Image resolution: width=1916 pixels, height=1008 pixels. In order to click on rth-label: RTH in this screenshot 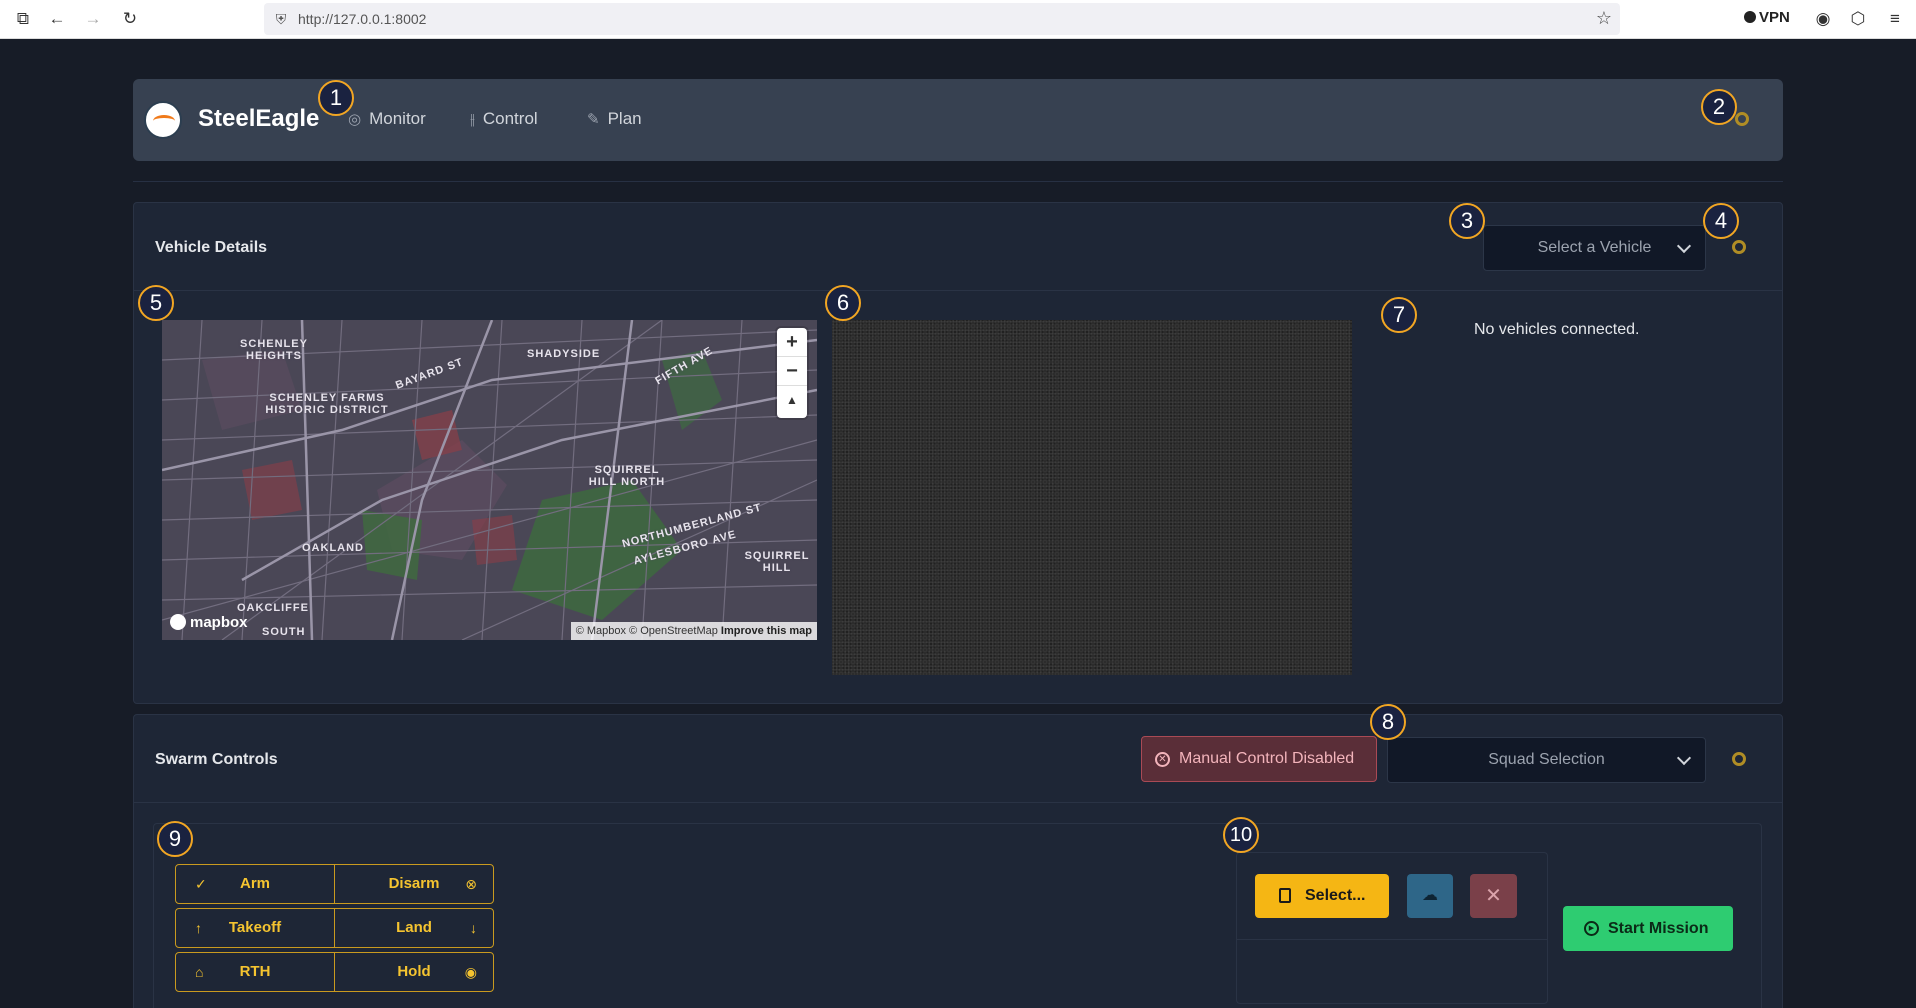, I will do `click(255, 971)`.